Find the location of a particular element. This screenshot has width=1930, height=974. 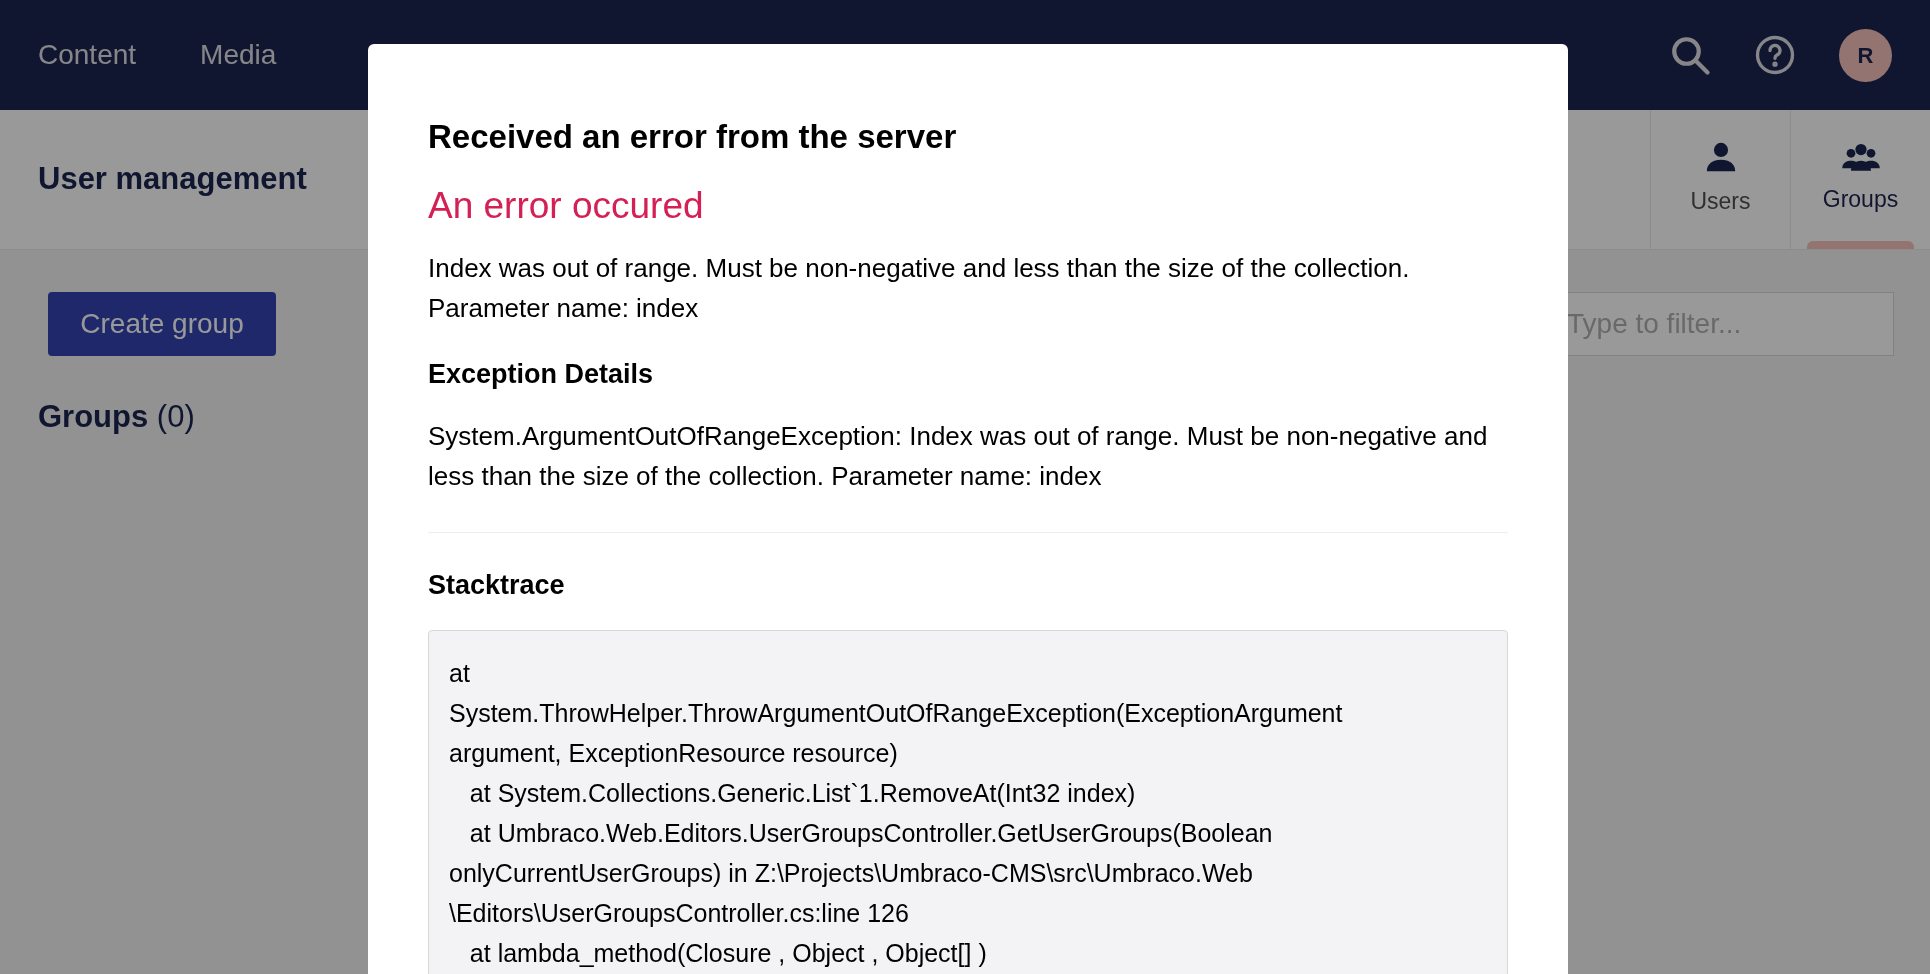

page-title: User management is located at coordinates (172, 179).